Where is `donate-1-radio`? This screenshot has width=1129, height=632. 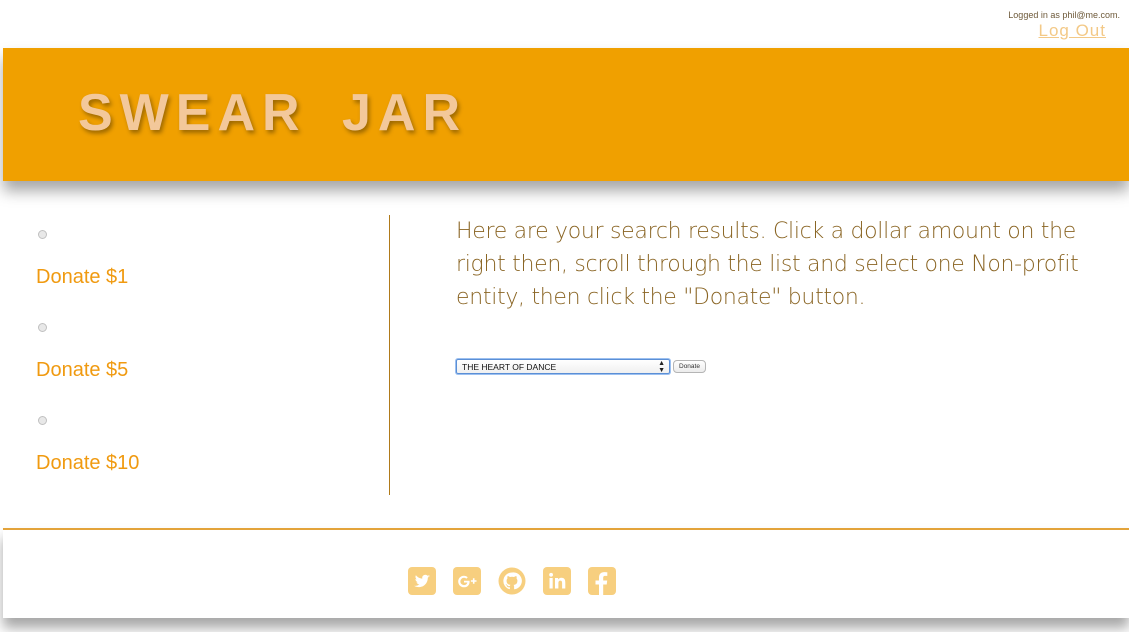
donate-1-radio is located at coordinates (42, 234).